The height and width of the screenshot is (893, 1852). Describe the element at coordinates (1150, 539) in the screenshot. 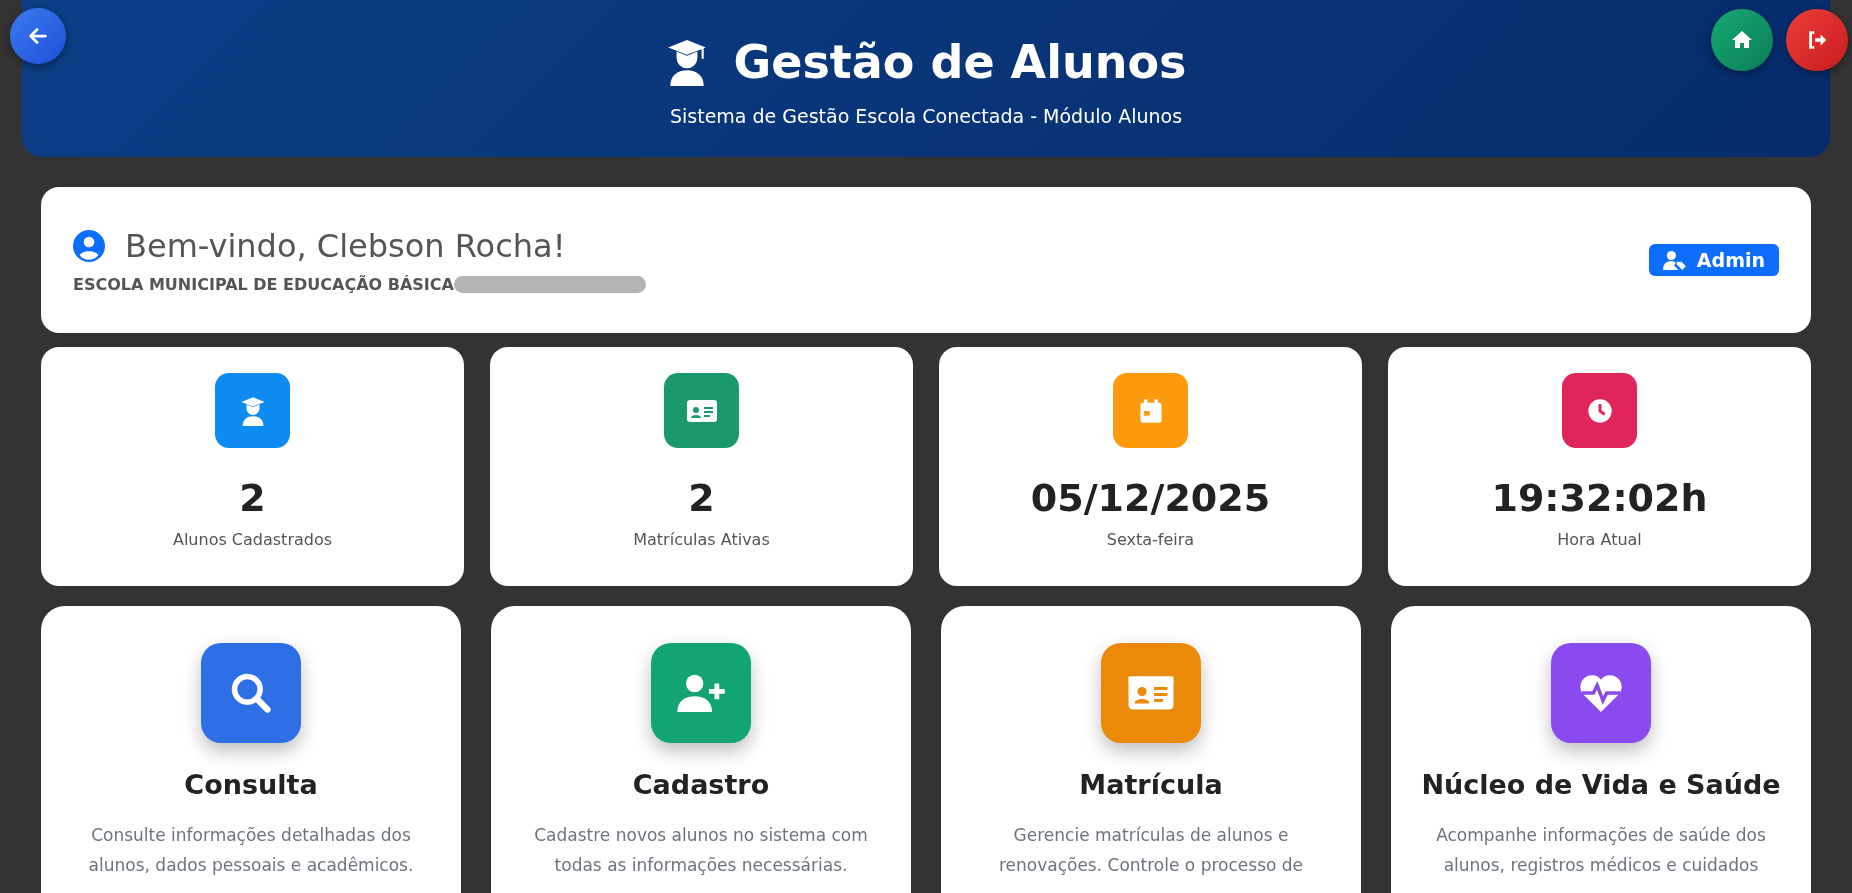

I see `stat-label: Sexta-feira` at that location.